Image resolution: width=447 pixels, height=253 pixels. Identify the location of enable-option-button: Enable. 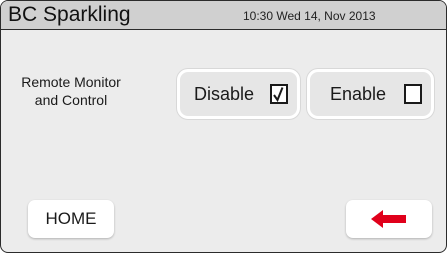
(370, 94).